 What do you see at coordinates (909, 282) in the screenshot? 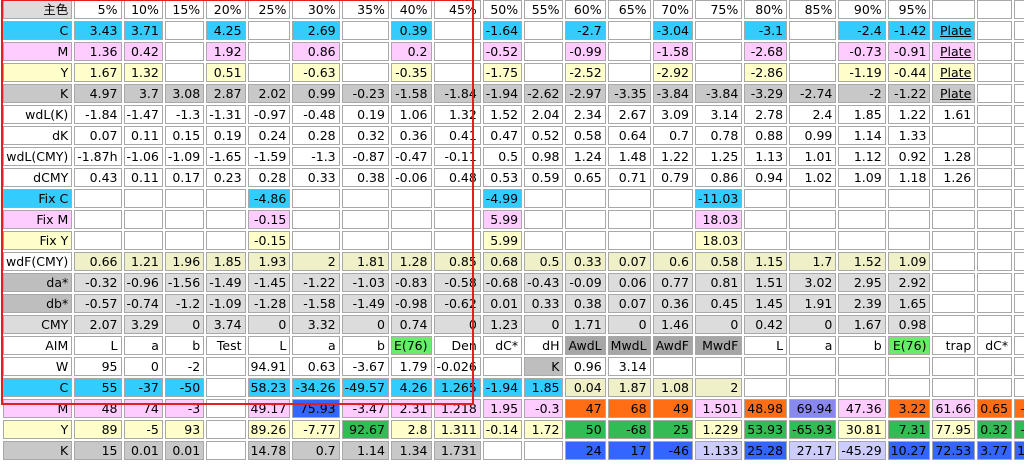
I see `table-cell: 2.92` at bounding box center [909, 282].